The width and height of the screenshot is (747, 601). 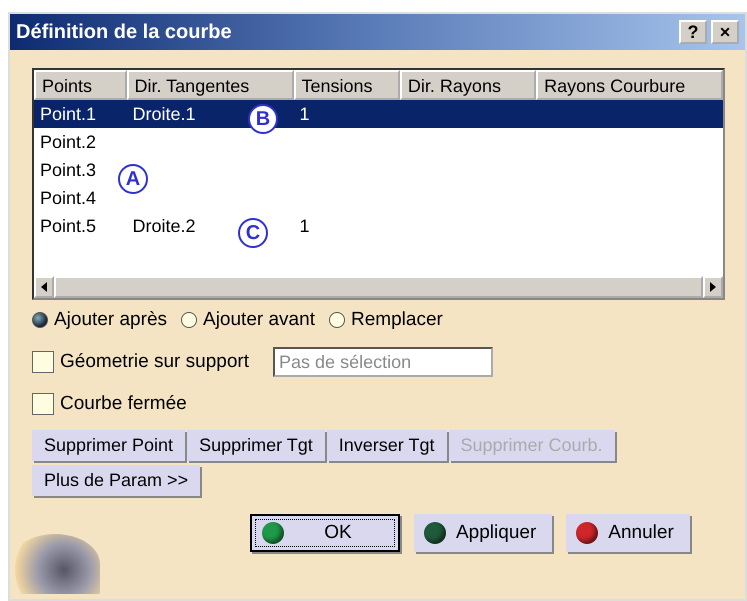 What do you see at coordinates (725, 32) in the screenshot?
I see `close-button: ×` at bounding box center [725, 32].